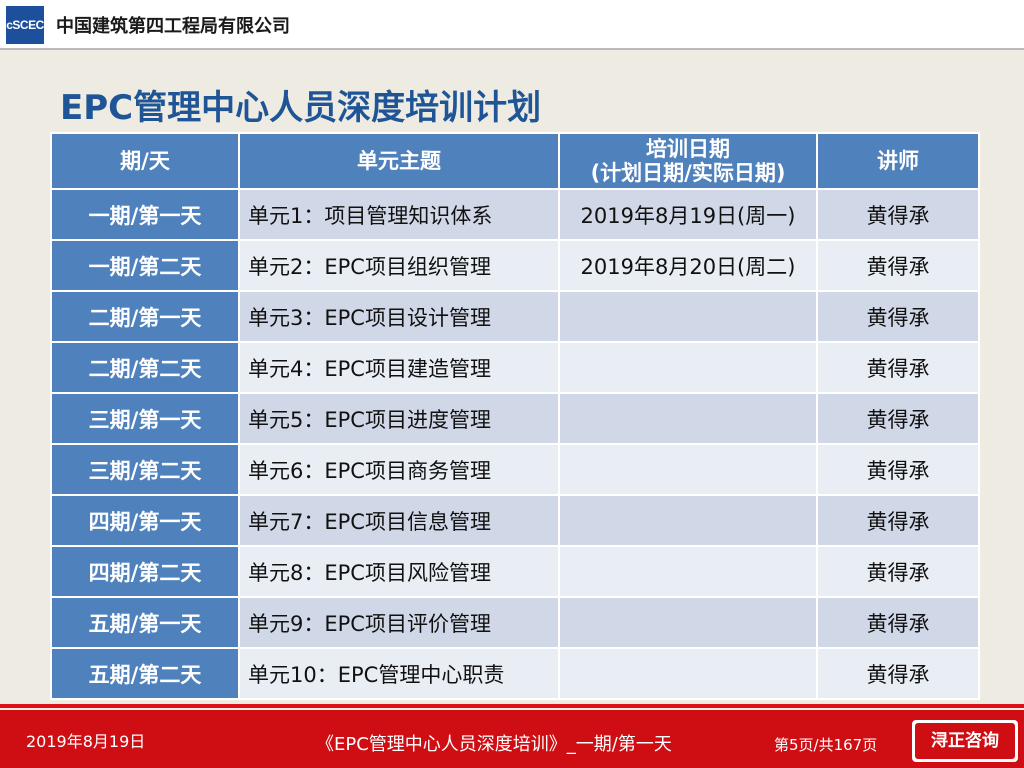  I want to click on period-cell: 五期/第一天, so click(145, 622).